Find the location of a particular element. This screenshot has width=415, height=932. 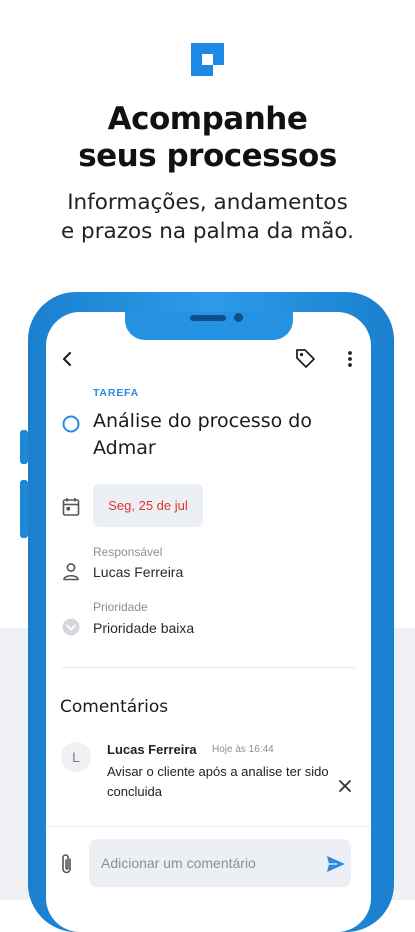

section-divider is located at coordinates (208, 667).